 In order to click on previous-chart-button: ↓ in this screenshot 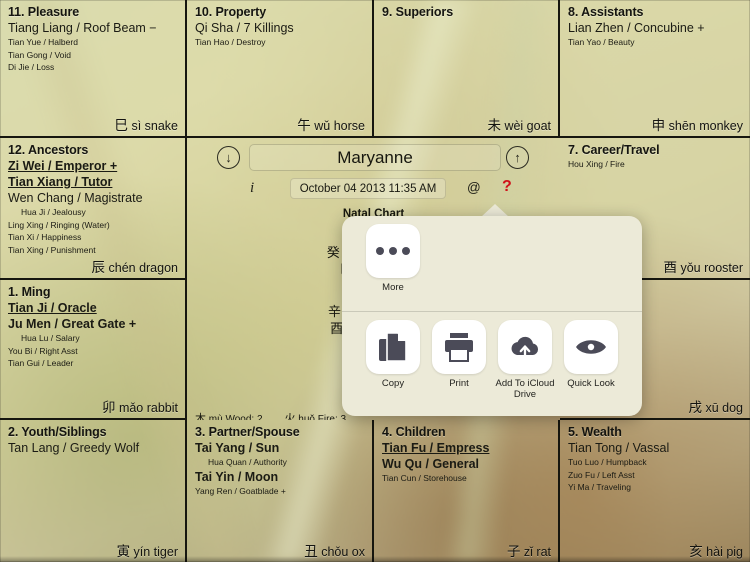, I will do `click(228, 157)`.